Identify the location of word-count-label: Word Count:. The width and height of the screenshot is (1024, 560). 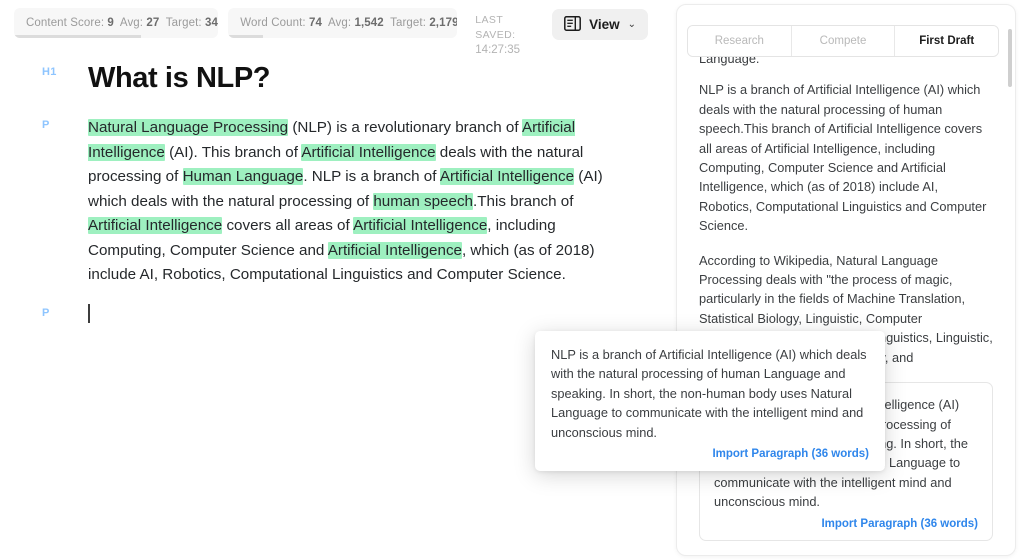
(273, 22).